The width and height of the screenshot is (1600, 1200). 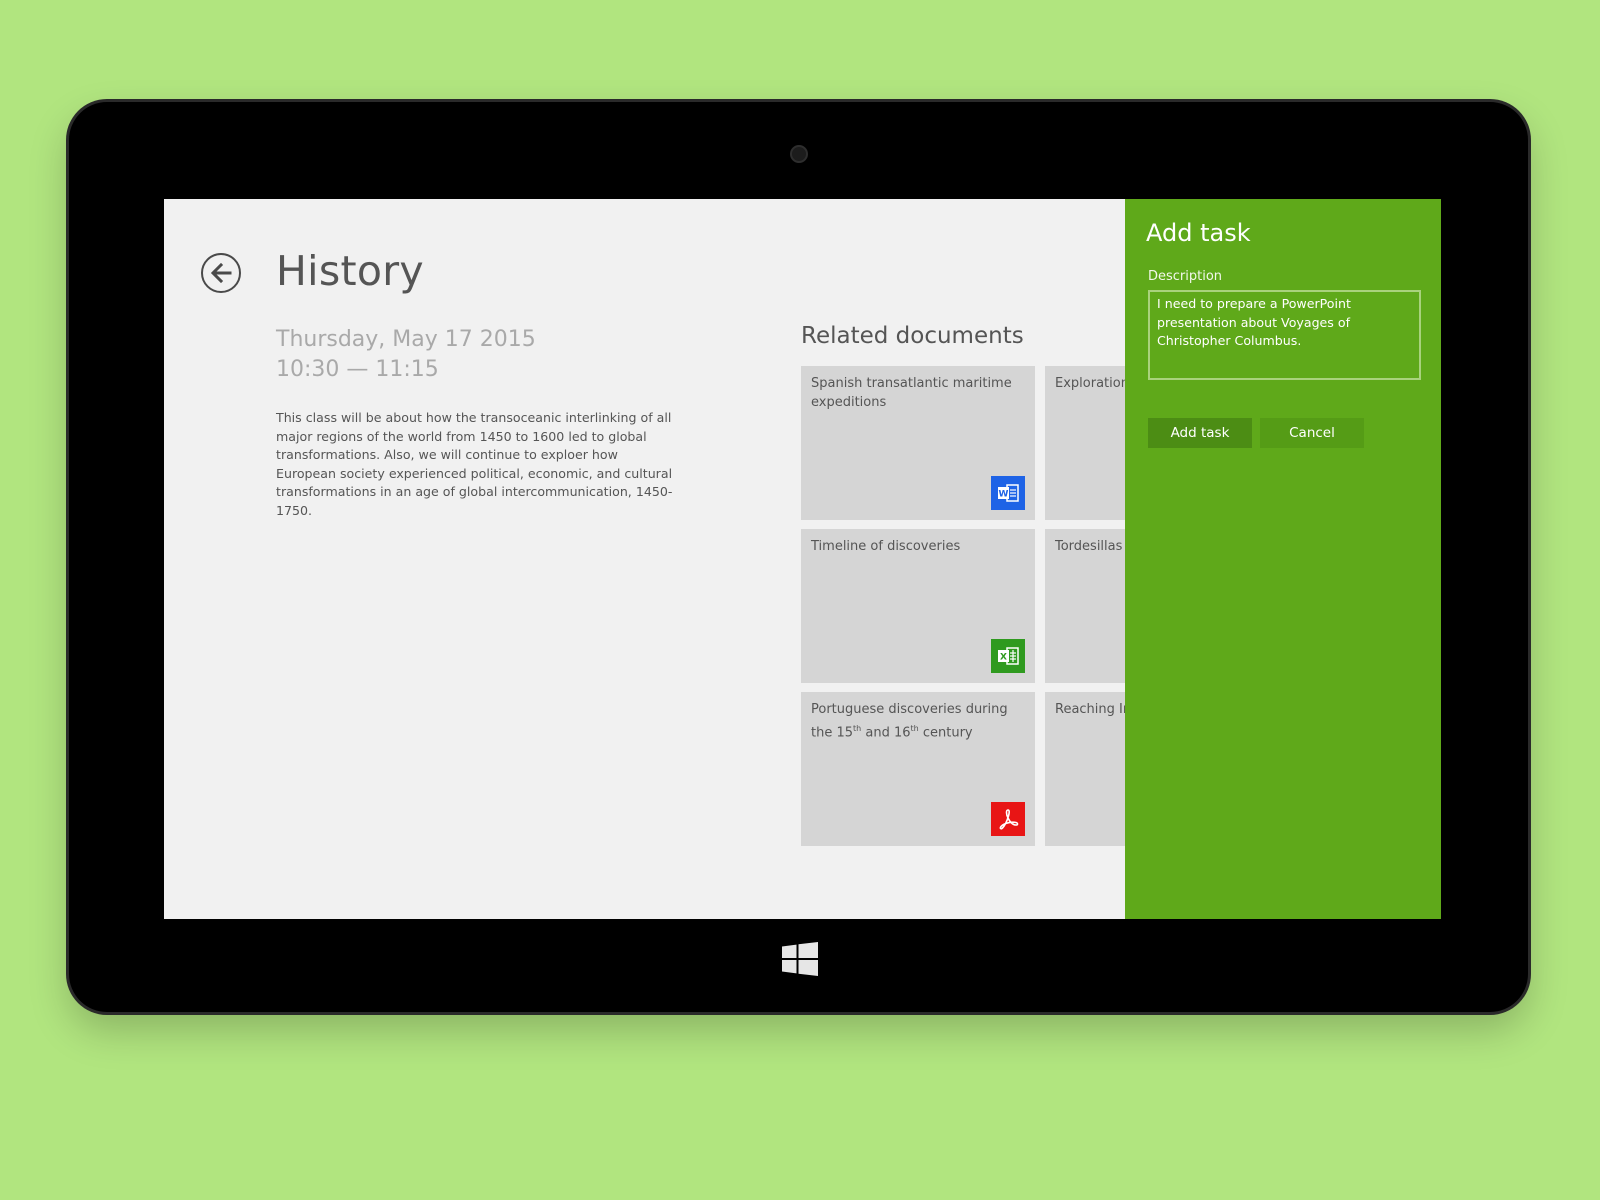 I want to click on page-title: History, so click(x=350, y=271).